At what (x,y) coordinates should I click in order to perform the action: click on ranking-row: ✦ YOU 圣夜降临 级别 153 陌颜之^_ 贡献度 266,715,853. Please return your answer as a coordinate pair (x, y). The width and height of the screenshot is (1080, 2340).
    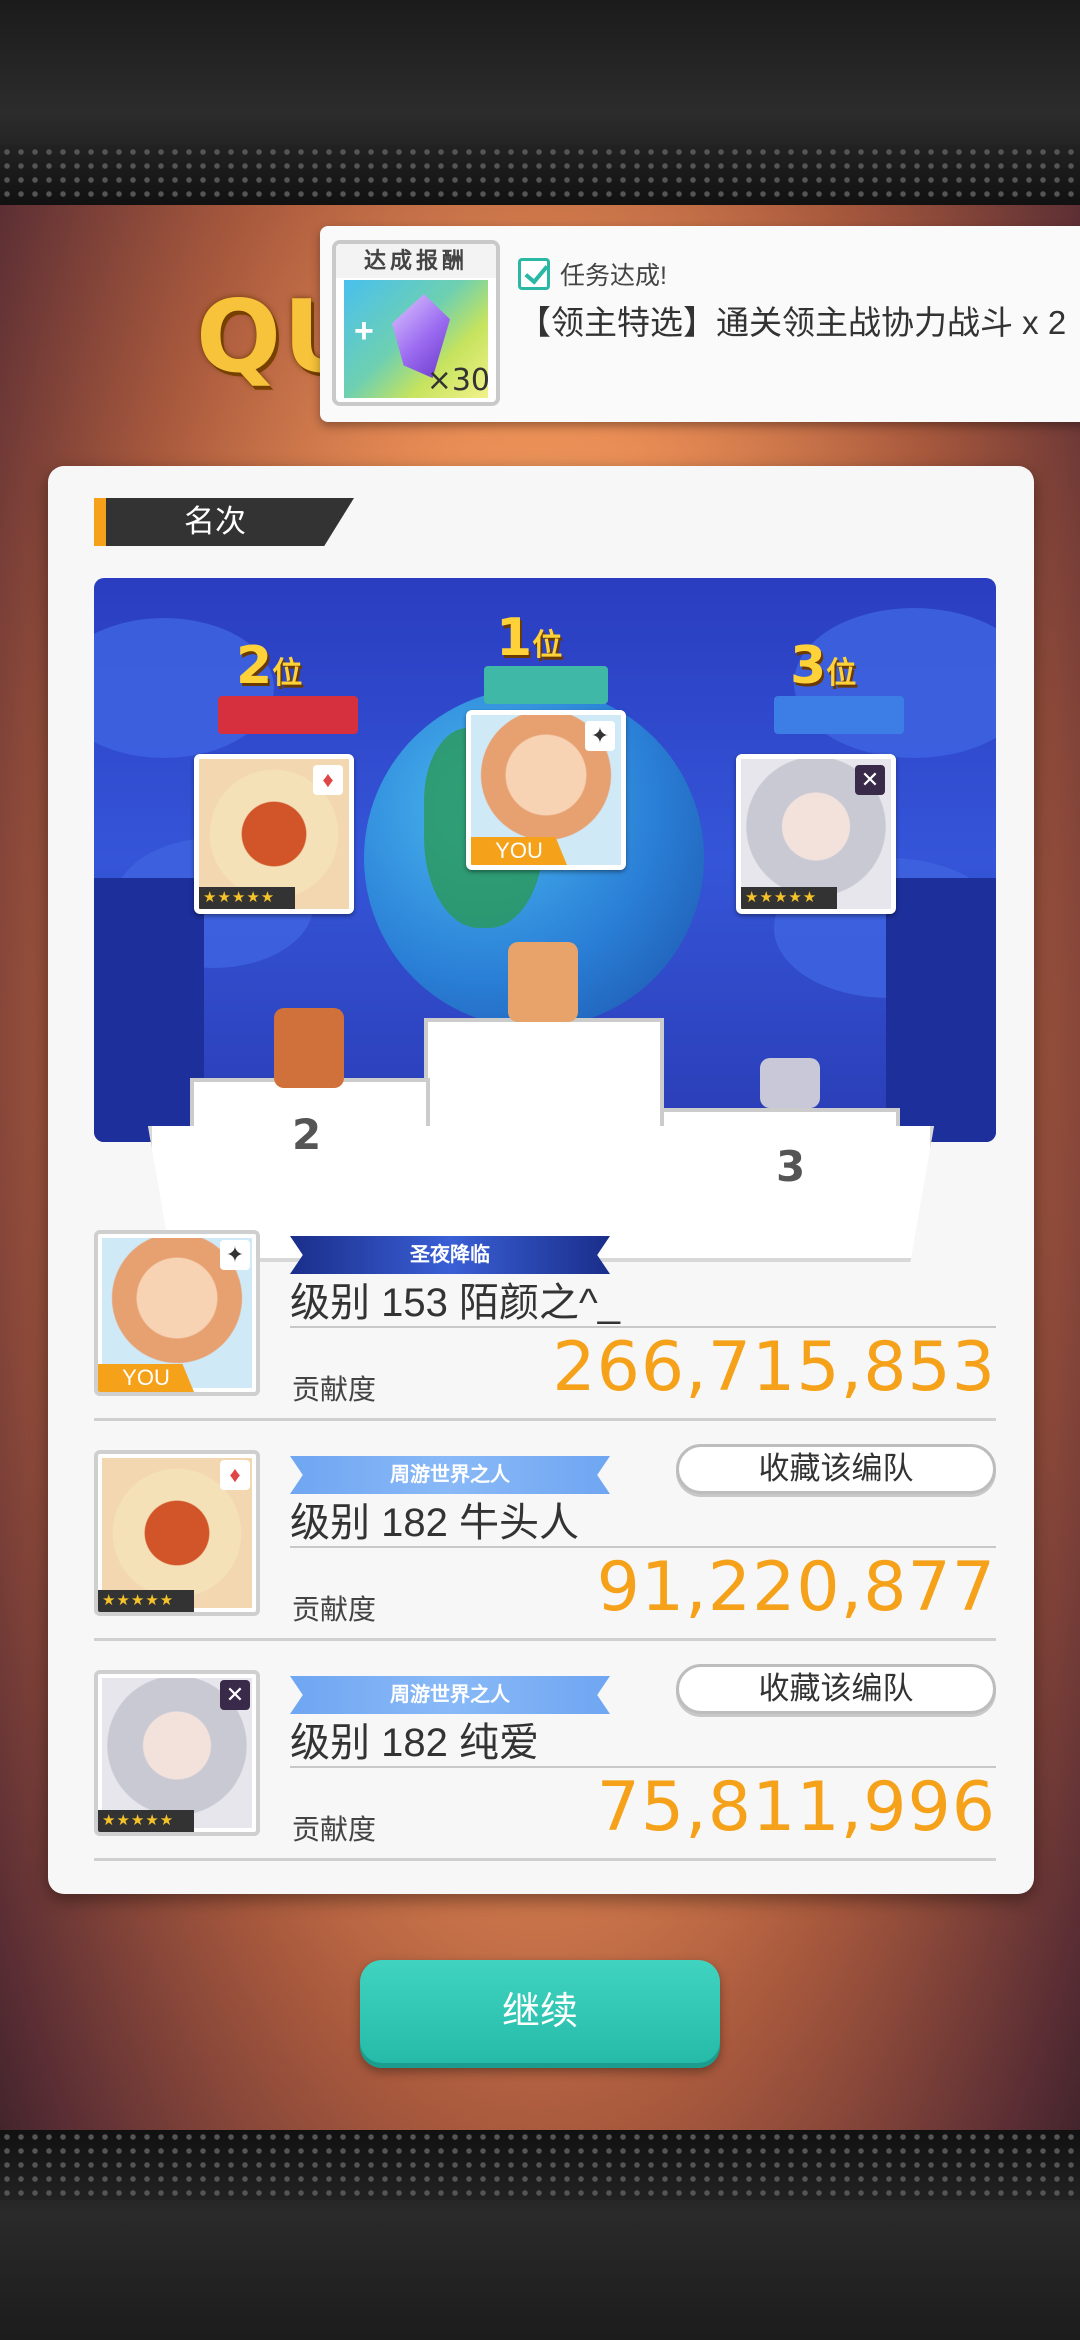
    Looking at the image, I should click on (545, 1327).